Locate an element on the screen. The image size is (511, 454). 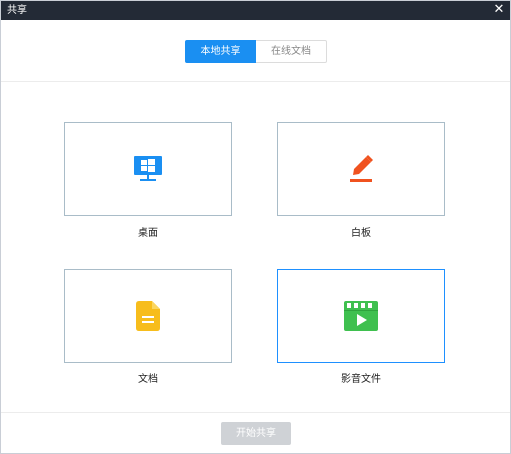
pen-icon is located at coordinates (361, 168).